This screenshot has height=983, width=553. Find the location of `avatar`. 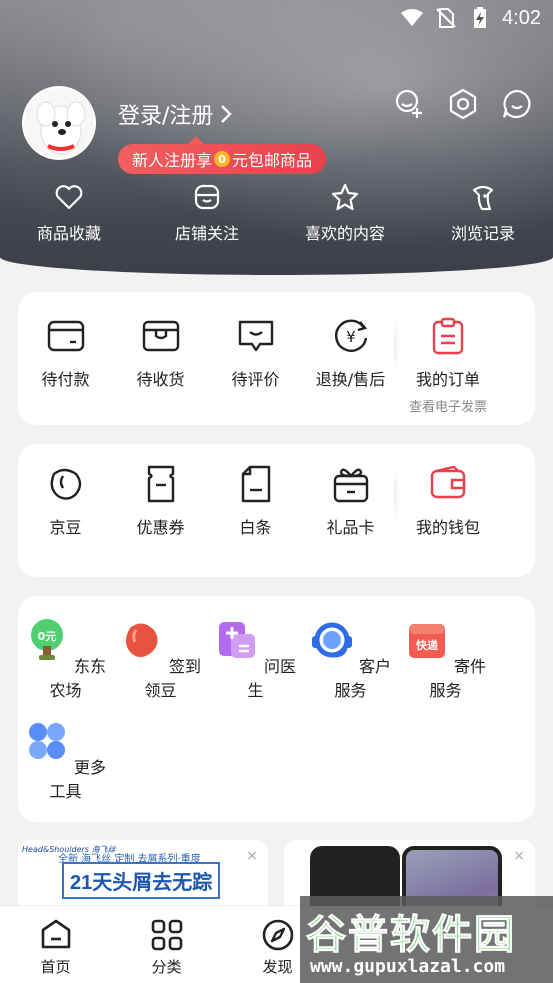

avatar is located at coordinates (59, 123).